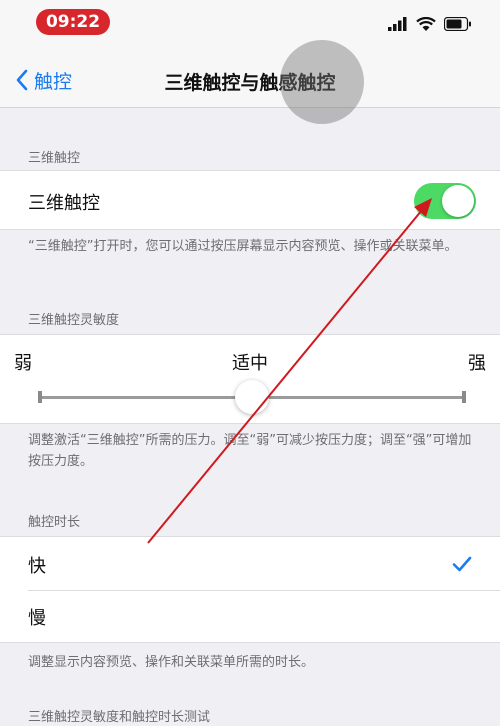 Image resolution: width=500 pixels, height=726 pixels. I want to click on checkmark-icon, so click(462, 564).